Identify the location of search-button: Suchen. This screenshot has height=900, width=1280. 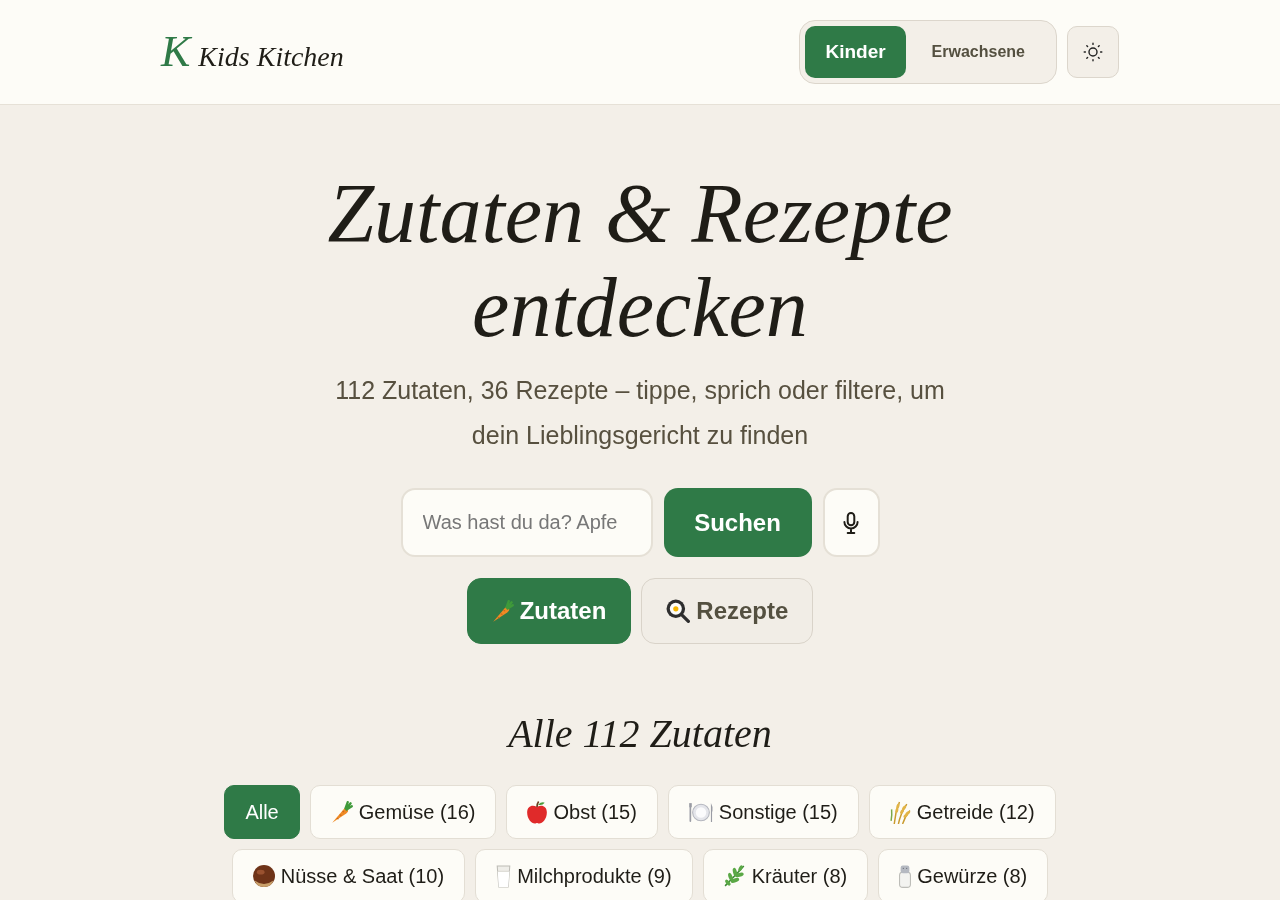
(737, 522).